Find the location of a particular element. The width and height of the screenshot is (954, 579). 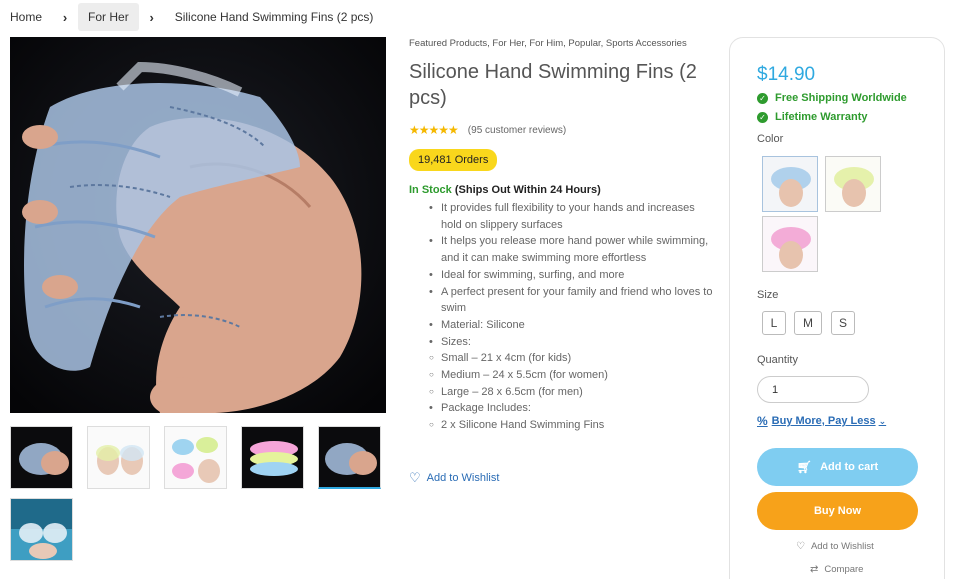

orders-badge: 19,481 Orders is located at coordinates (453, 160).